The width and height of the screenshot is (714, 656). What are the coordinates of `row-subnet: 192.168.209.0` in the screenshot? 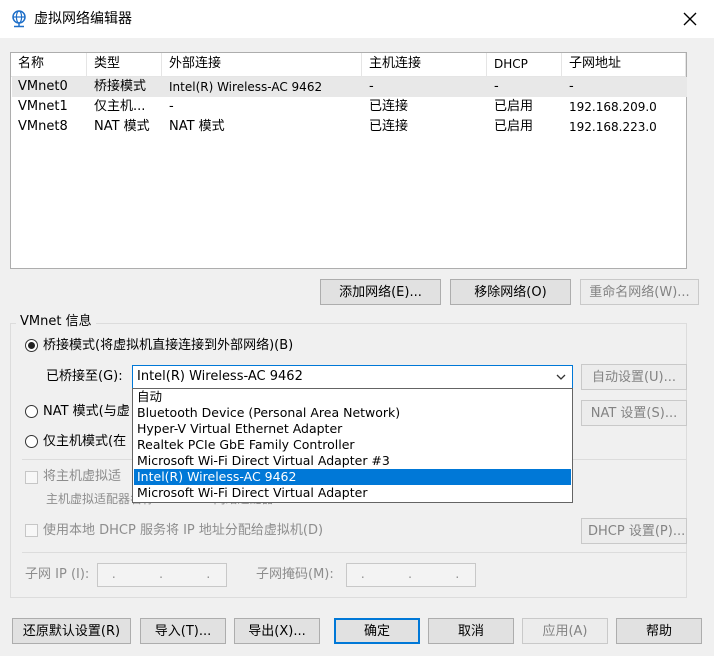 It's located at (613, 107).